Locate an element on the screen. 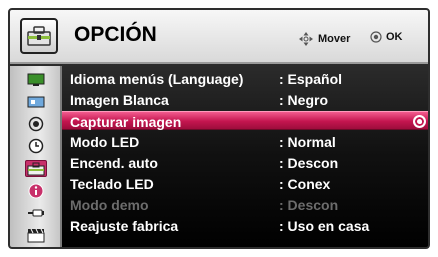 This screenshot has width=438, height=257. menu-title: OPCIÓN is located at coordinates (115, 34).